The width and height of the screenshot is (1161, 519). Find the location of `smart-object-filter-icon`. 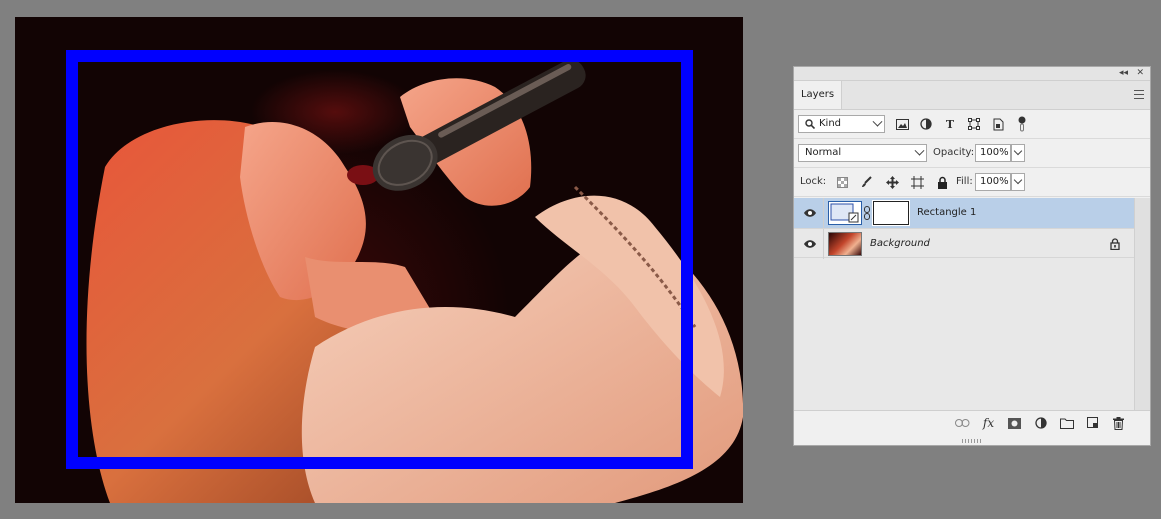

smart-object-filter-icon is located at coordinates (998, 124).